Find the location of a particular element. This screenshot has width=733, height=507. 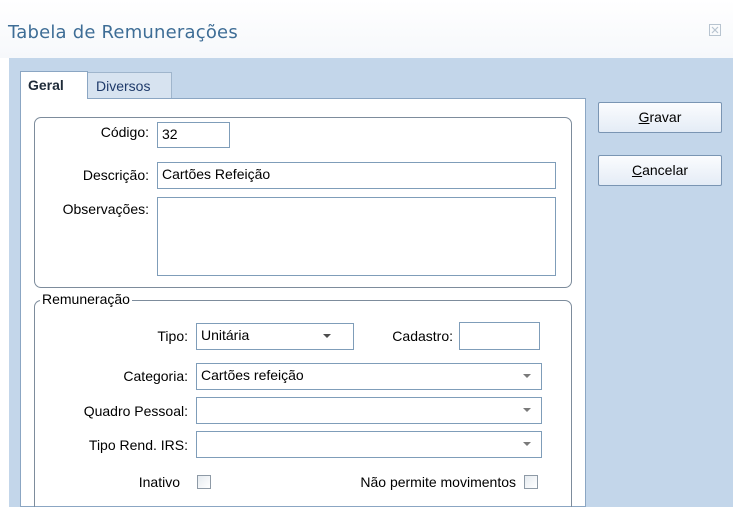

tipo-rend-irs-select is located at coordinates (369, 444).